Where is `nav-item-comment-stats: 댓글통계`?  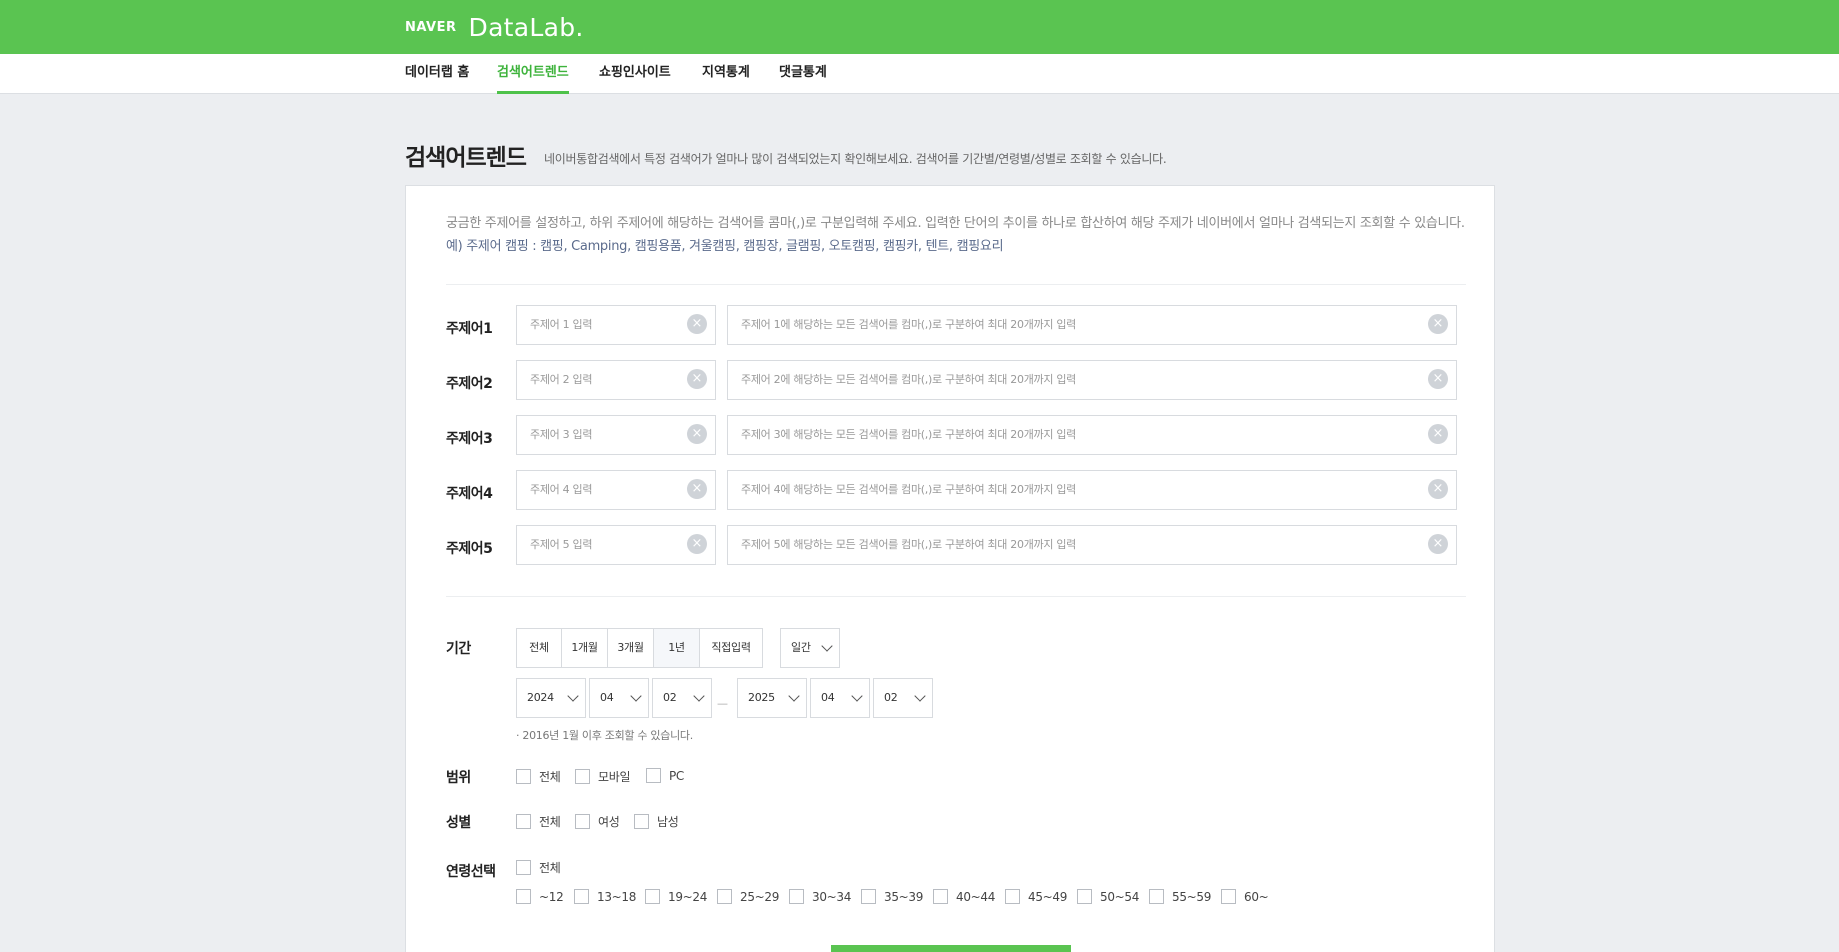 nav-item-comment-stats: 댓글통계 is located at coordinates (803, 74).